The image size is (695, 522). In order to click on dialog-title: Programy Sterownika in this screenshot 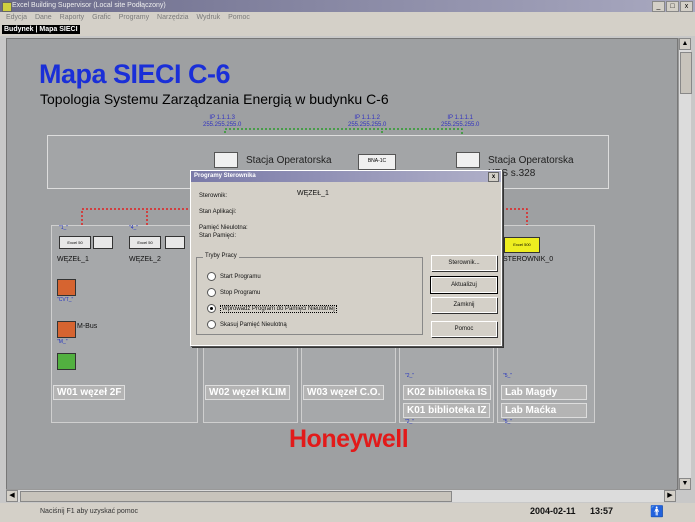, I will do `click(225, 176)`.